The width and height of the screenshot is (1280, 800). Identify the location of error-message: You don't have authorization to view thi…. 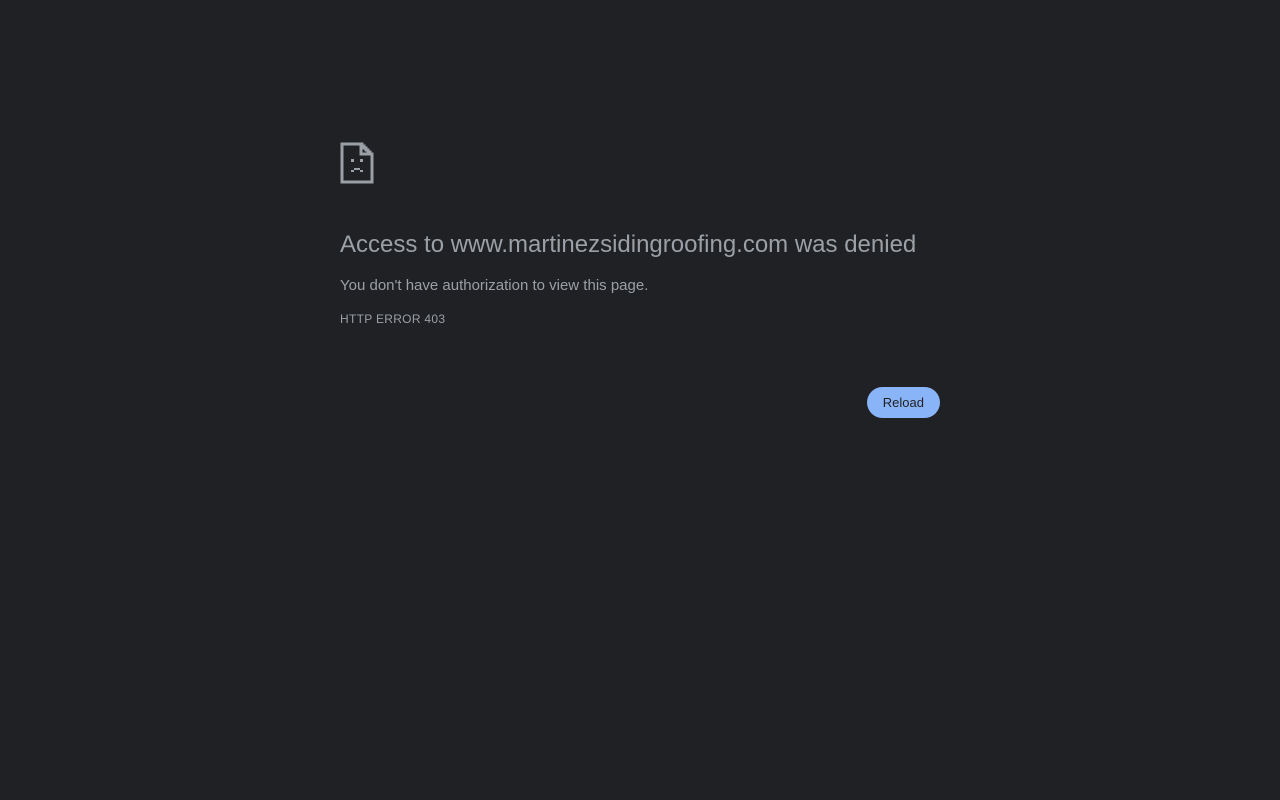
(494, 285).